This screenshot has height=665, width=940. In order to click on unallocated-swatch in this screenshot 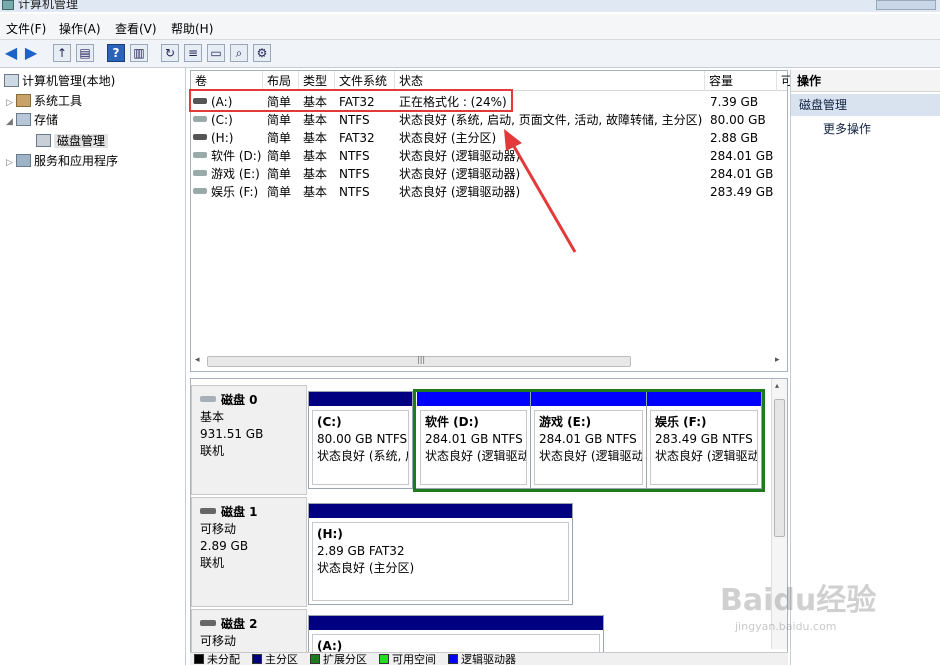, I will do `click(199, 659)`.